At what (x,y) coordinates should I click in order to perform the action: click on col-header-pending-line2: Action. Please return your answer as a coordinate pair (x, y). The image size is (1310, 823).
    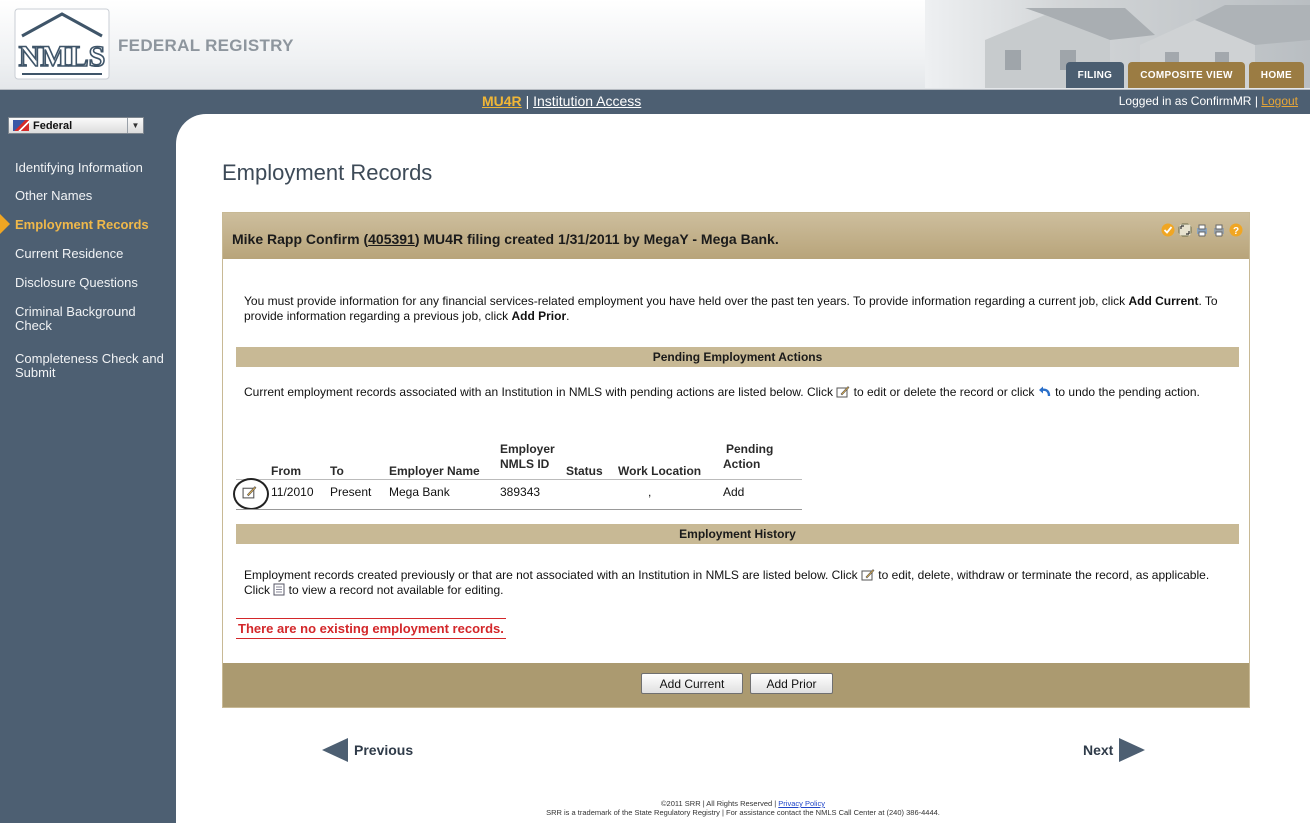
    Looking at the image, I should click on (742, 464).